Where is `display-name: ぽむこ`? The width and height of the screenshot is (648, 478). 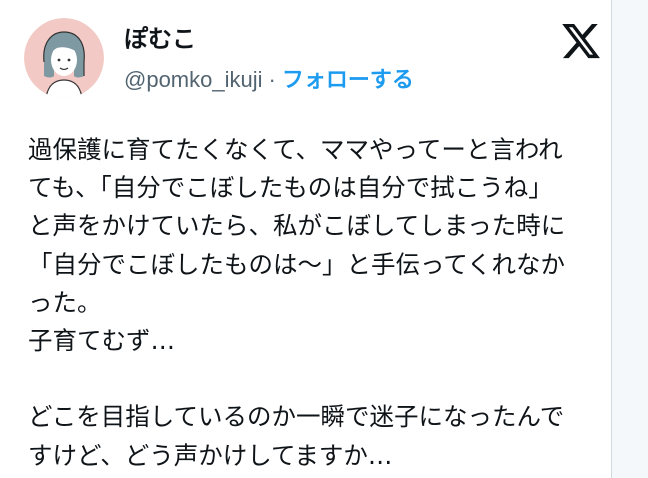
display-name: ぽむこ is located at coordinates (160, 39).